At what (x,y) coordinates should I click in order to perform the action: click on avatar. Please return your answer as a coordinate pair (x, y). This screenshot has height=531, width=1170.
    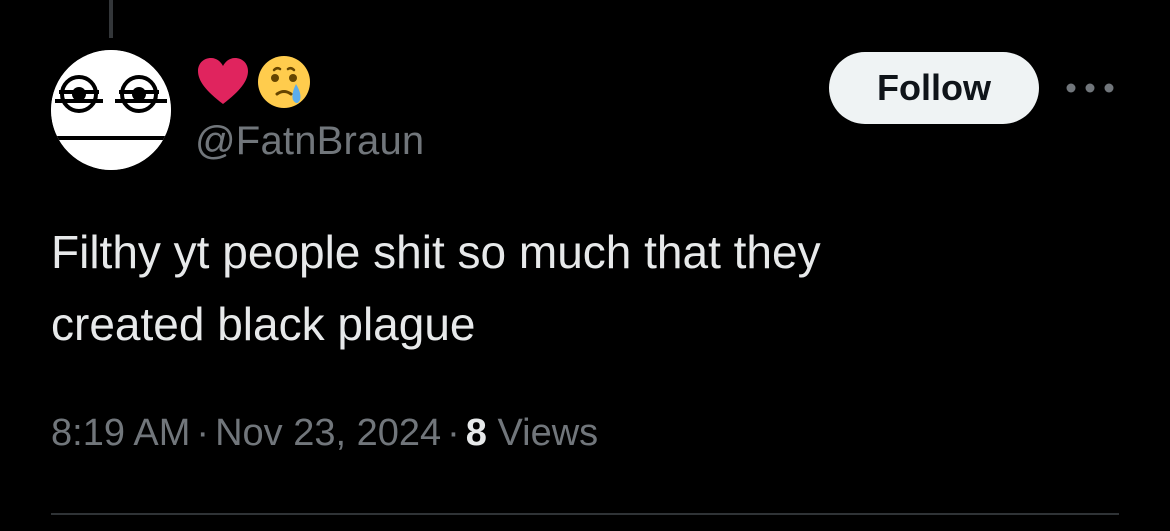
    Looking at the image, I should click on (111, 110).